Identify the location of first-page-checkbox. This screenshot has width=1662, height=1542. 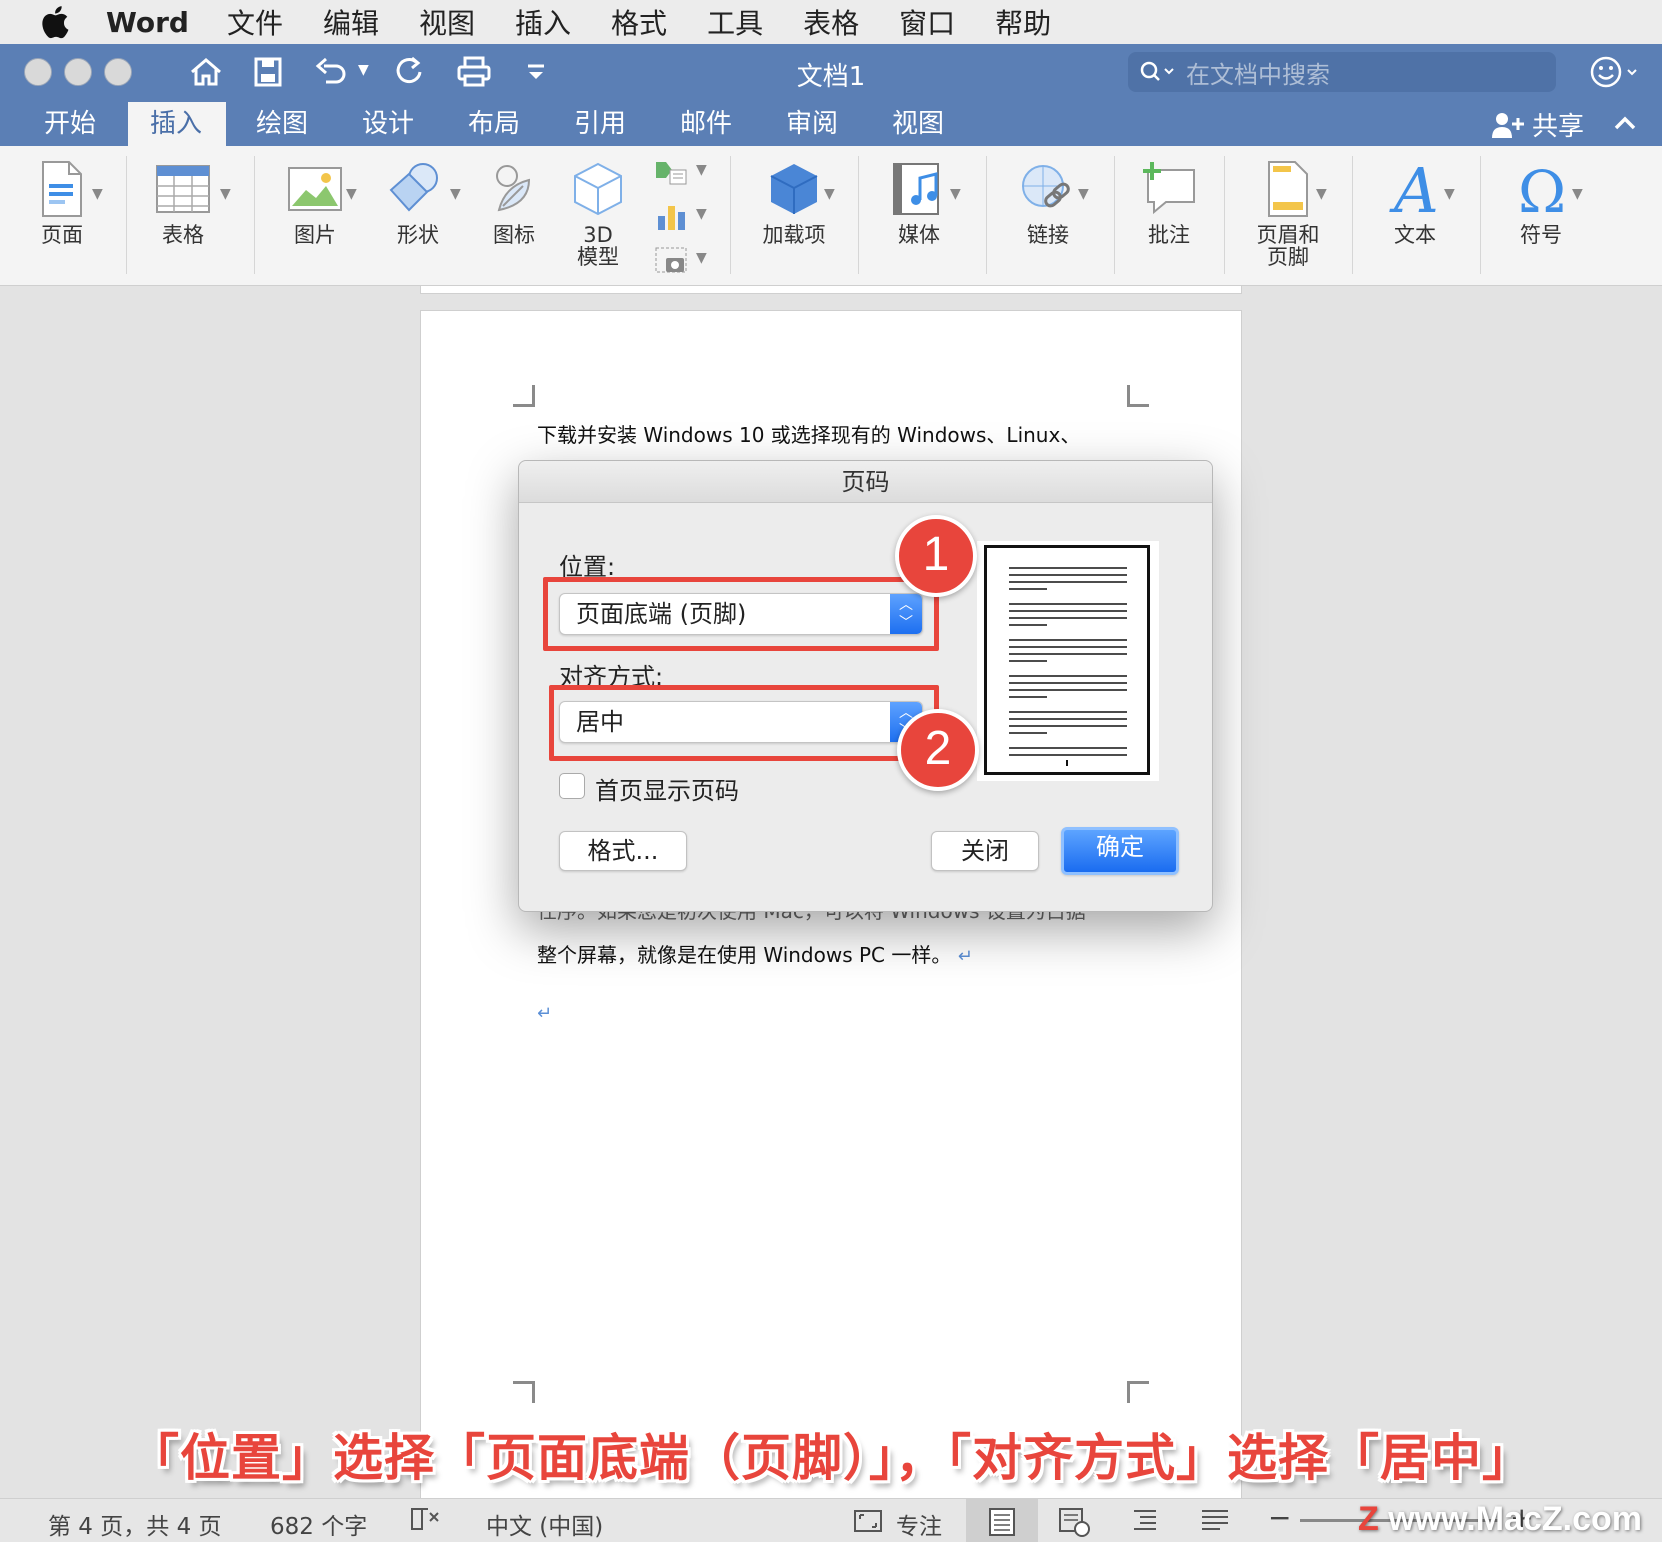
(572, 786).